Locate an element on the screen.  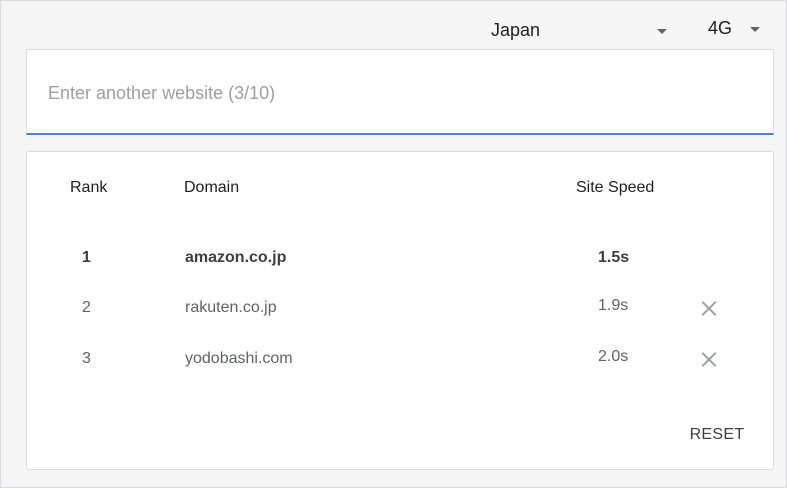
country-select-value: Japan is located at coordinates (516, 29).